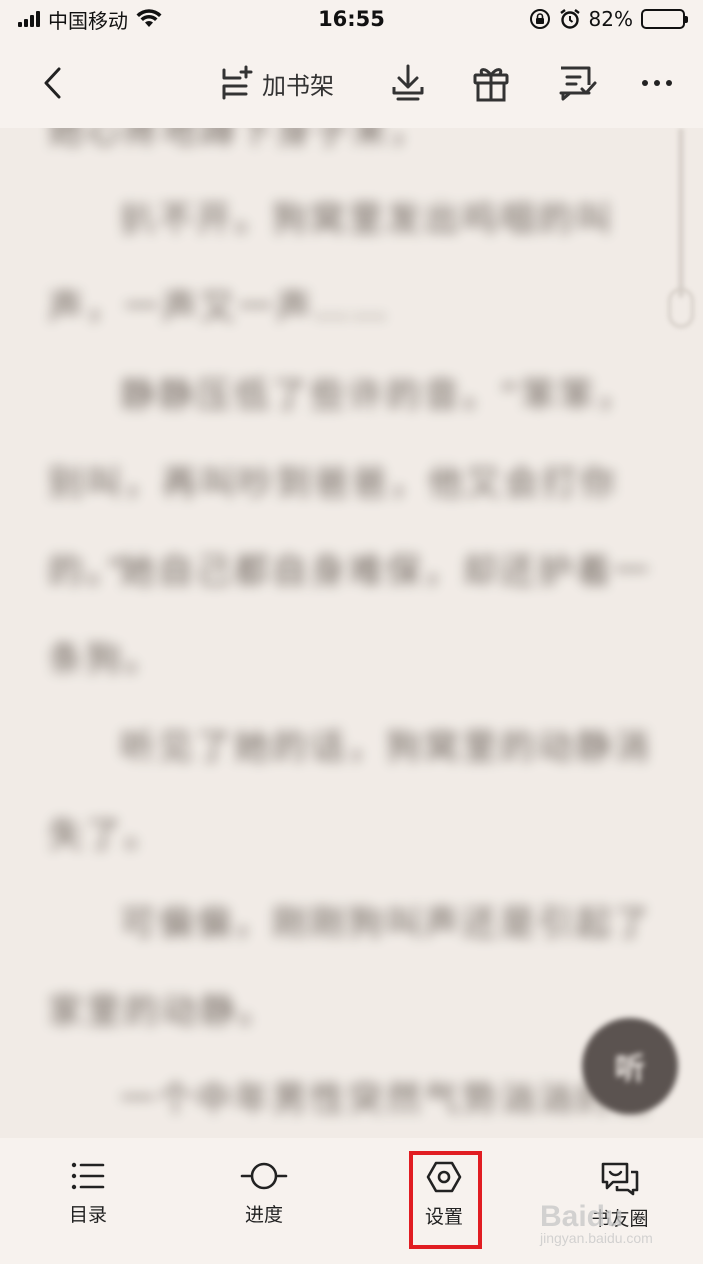 The height and width of the screenshot is (1264, 703). I want to click on more-icon, so click(657, 83).